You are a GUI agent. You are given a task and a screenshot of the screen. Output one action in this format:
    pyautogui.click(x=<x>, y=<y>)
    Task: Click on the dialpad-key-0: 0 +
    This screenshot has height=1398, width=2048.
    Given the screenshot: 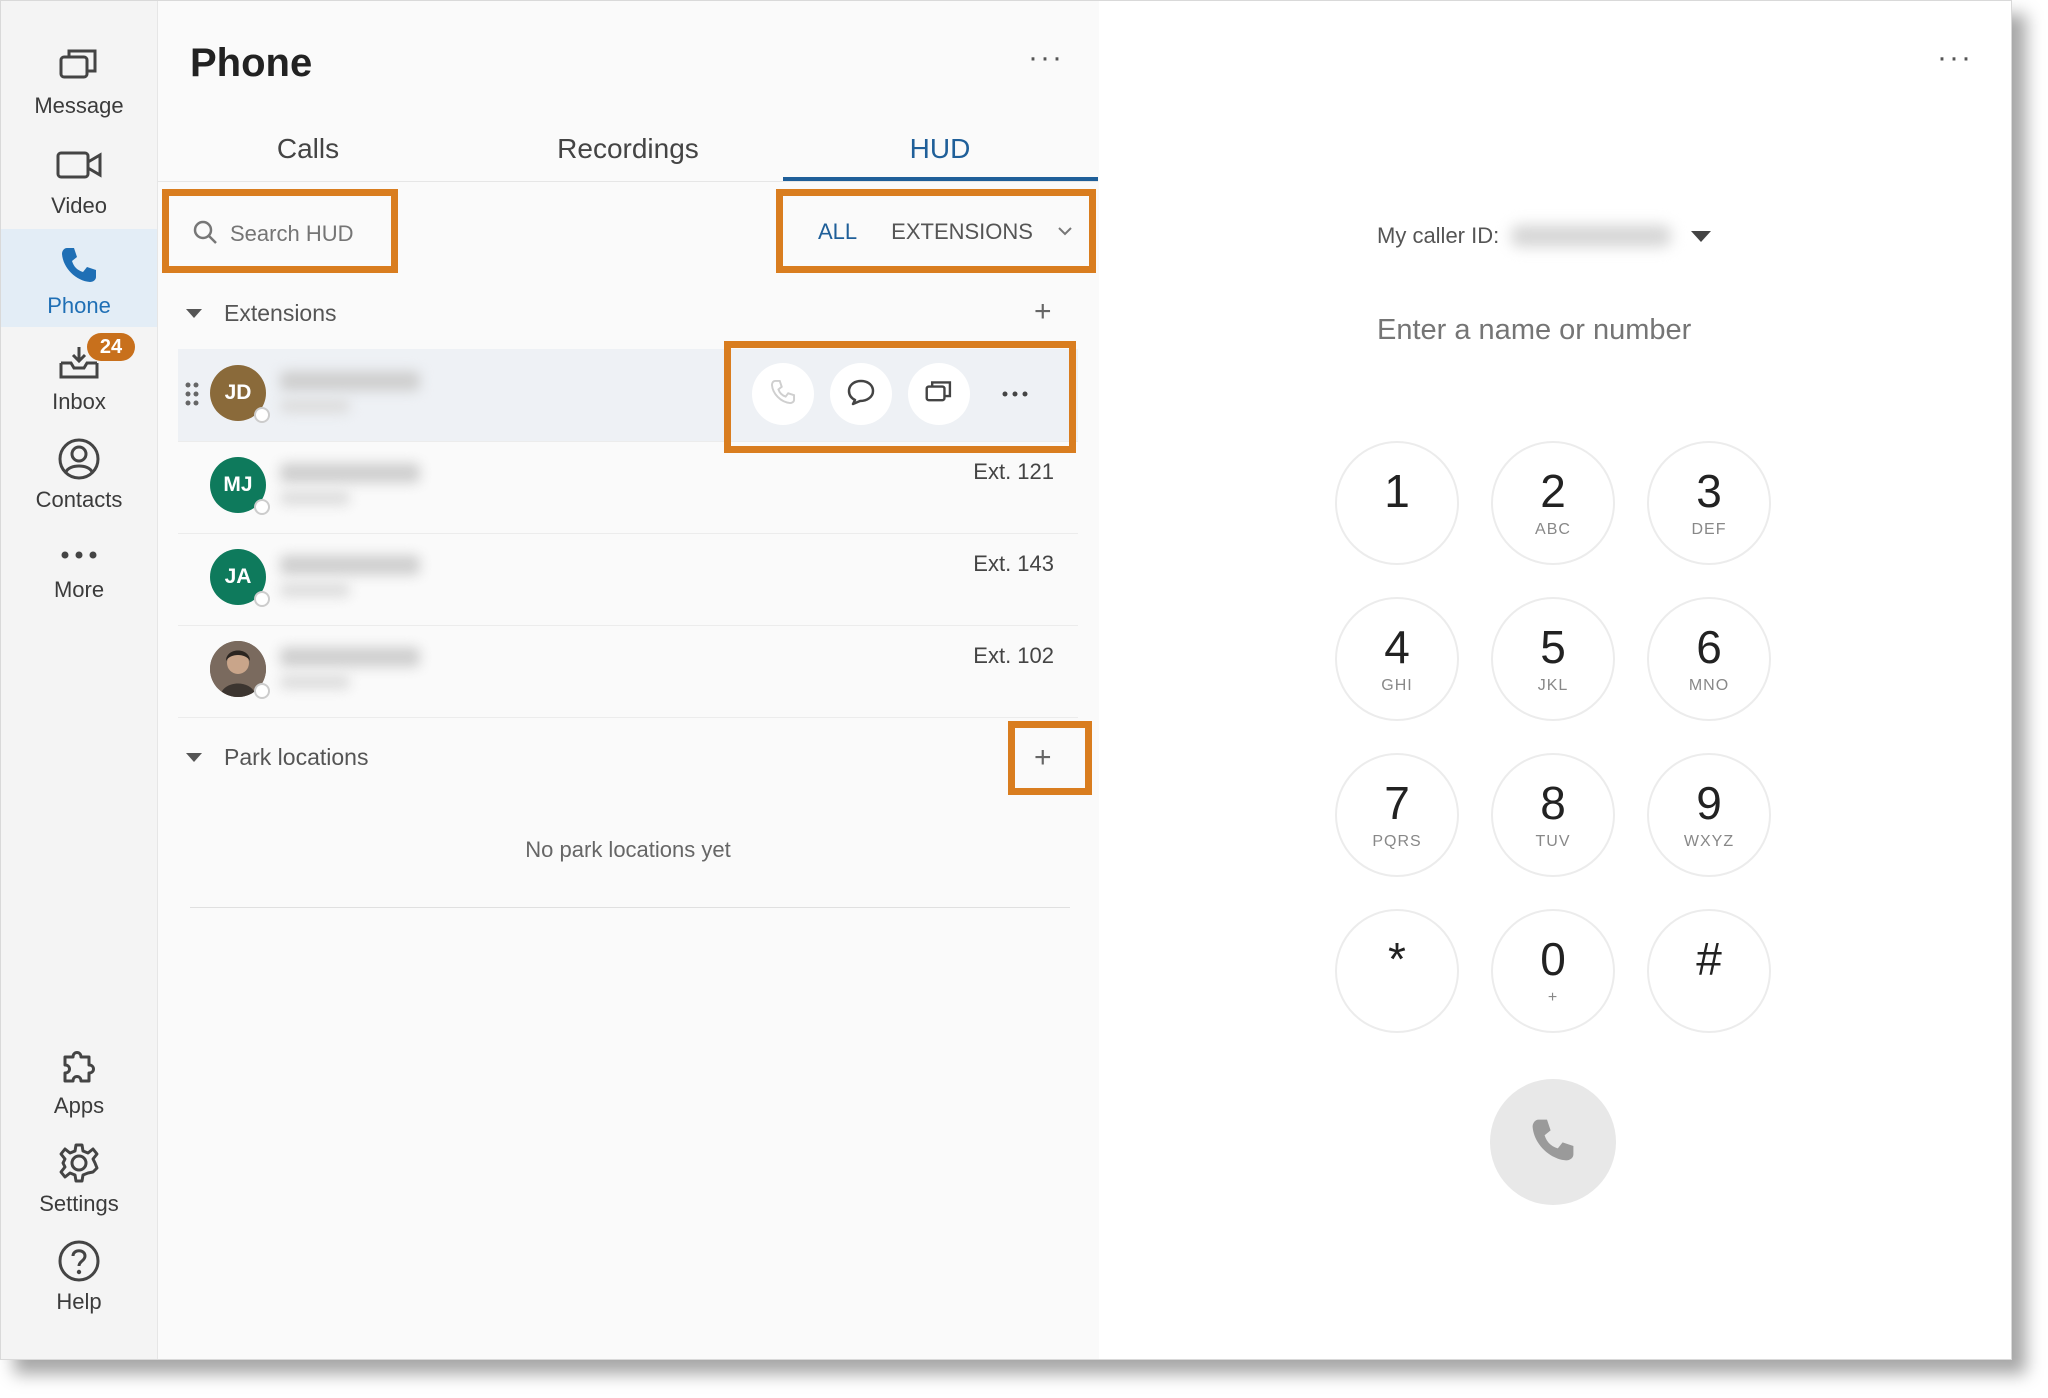 What is the action you would take?
    pyautogui.click(x=1553, y=971)
    